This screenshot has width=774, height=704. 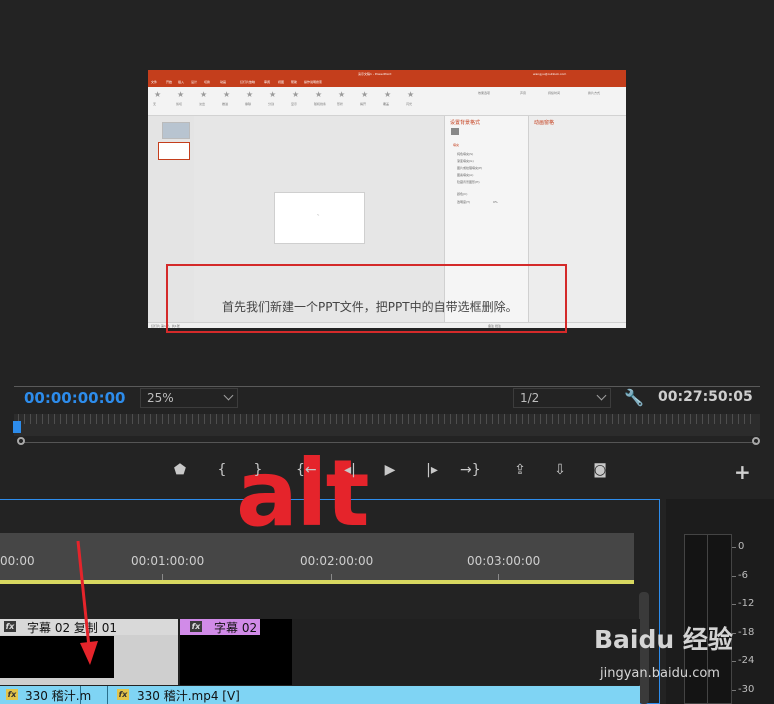 What do you see at coordinates (58, 695) in the screenshot?
I see `clip-video-a-label: 330 稽汁.m` at bounding box center [58, 695].